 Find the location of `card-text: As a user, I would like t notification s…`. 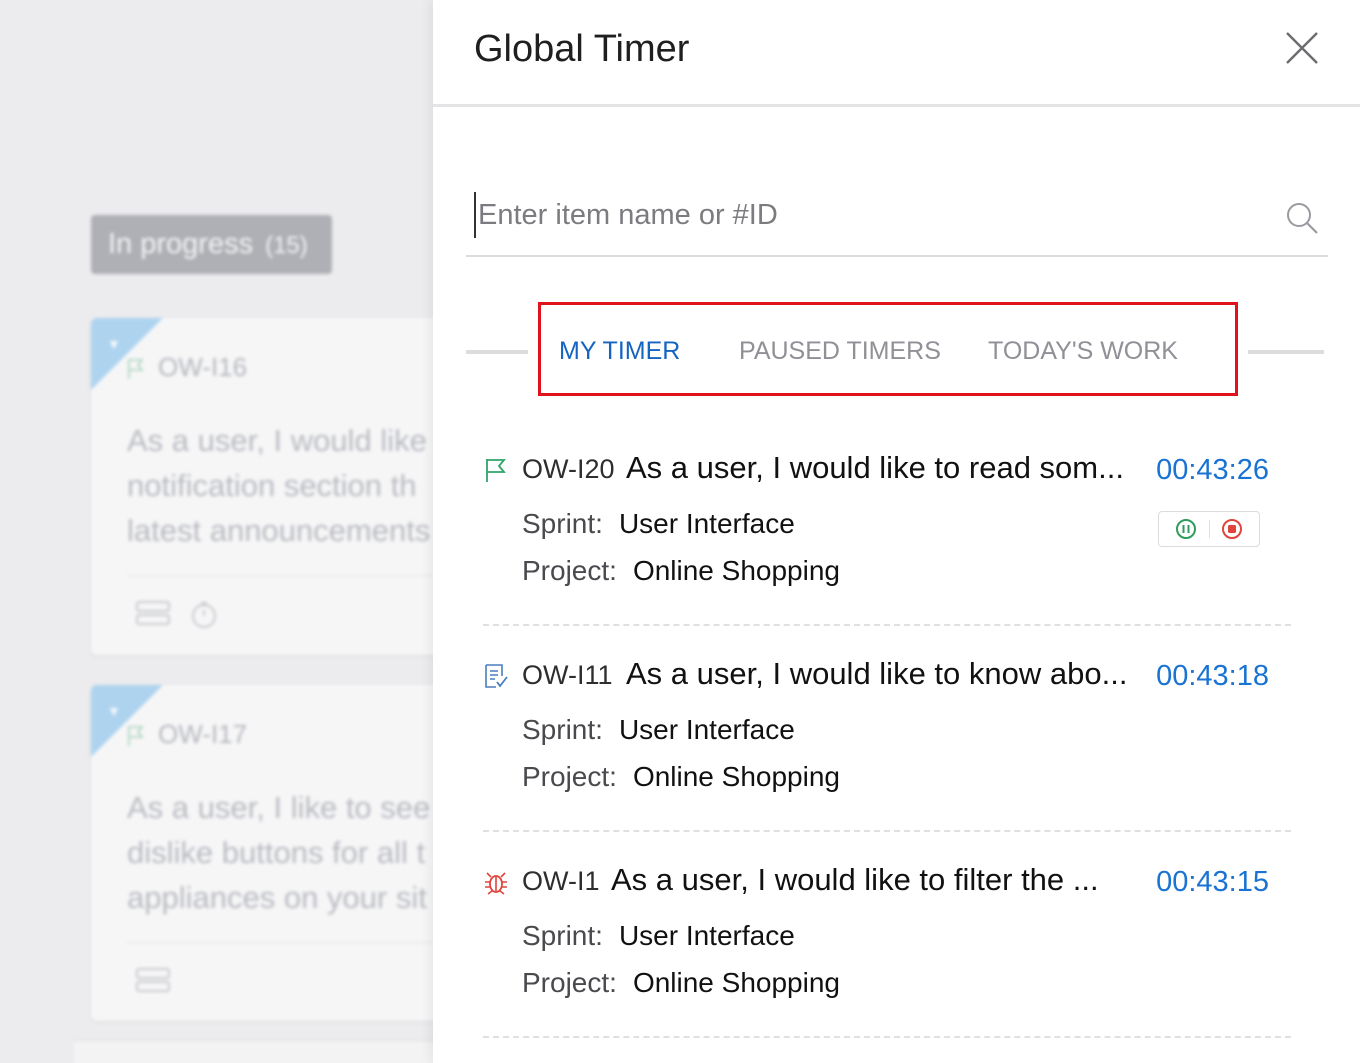

card-text: As a user, I would like t notification s… is located at coordinates (279, 485).